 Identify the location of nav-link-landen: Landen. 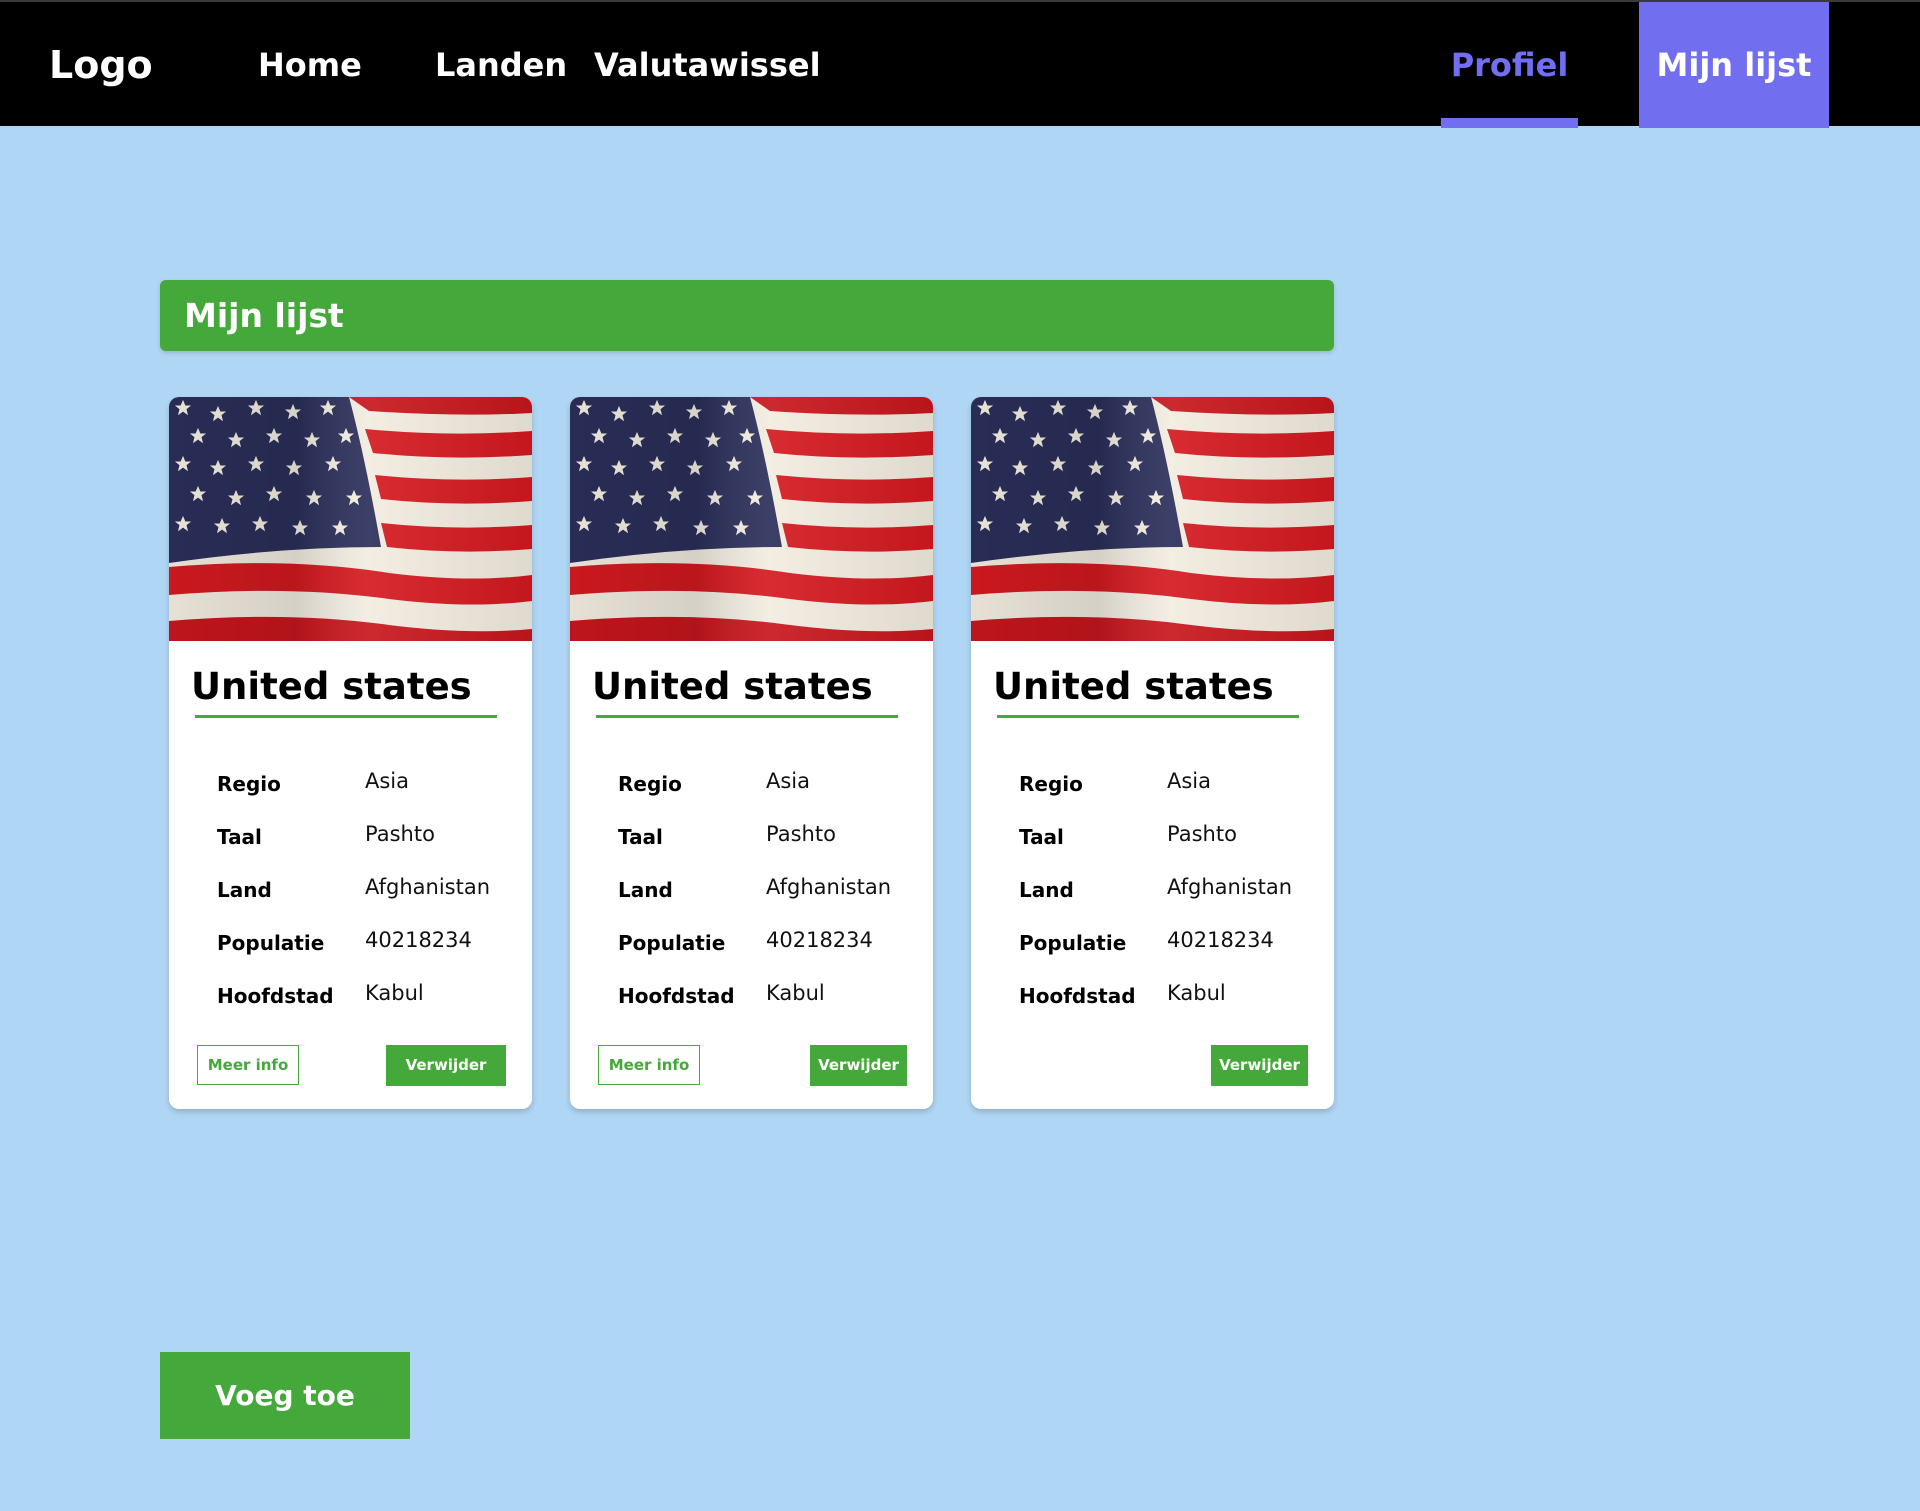
(501, 65).